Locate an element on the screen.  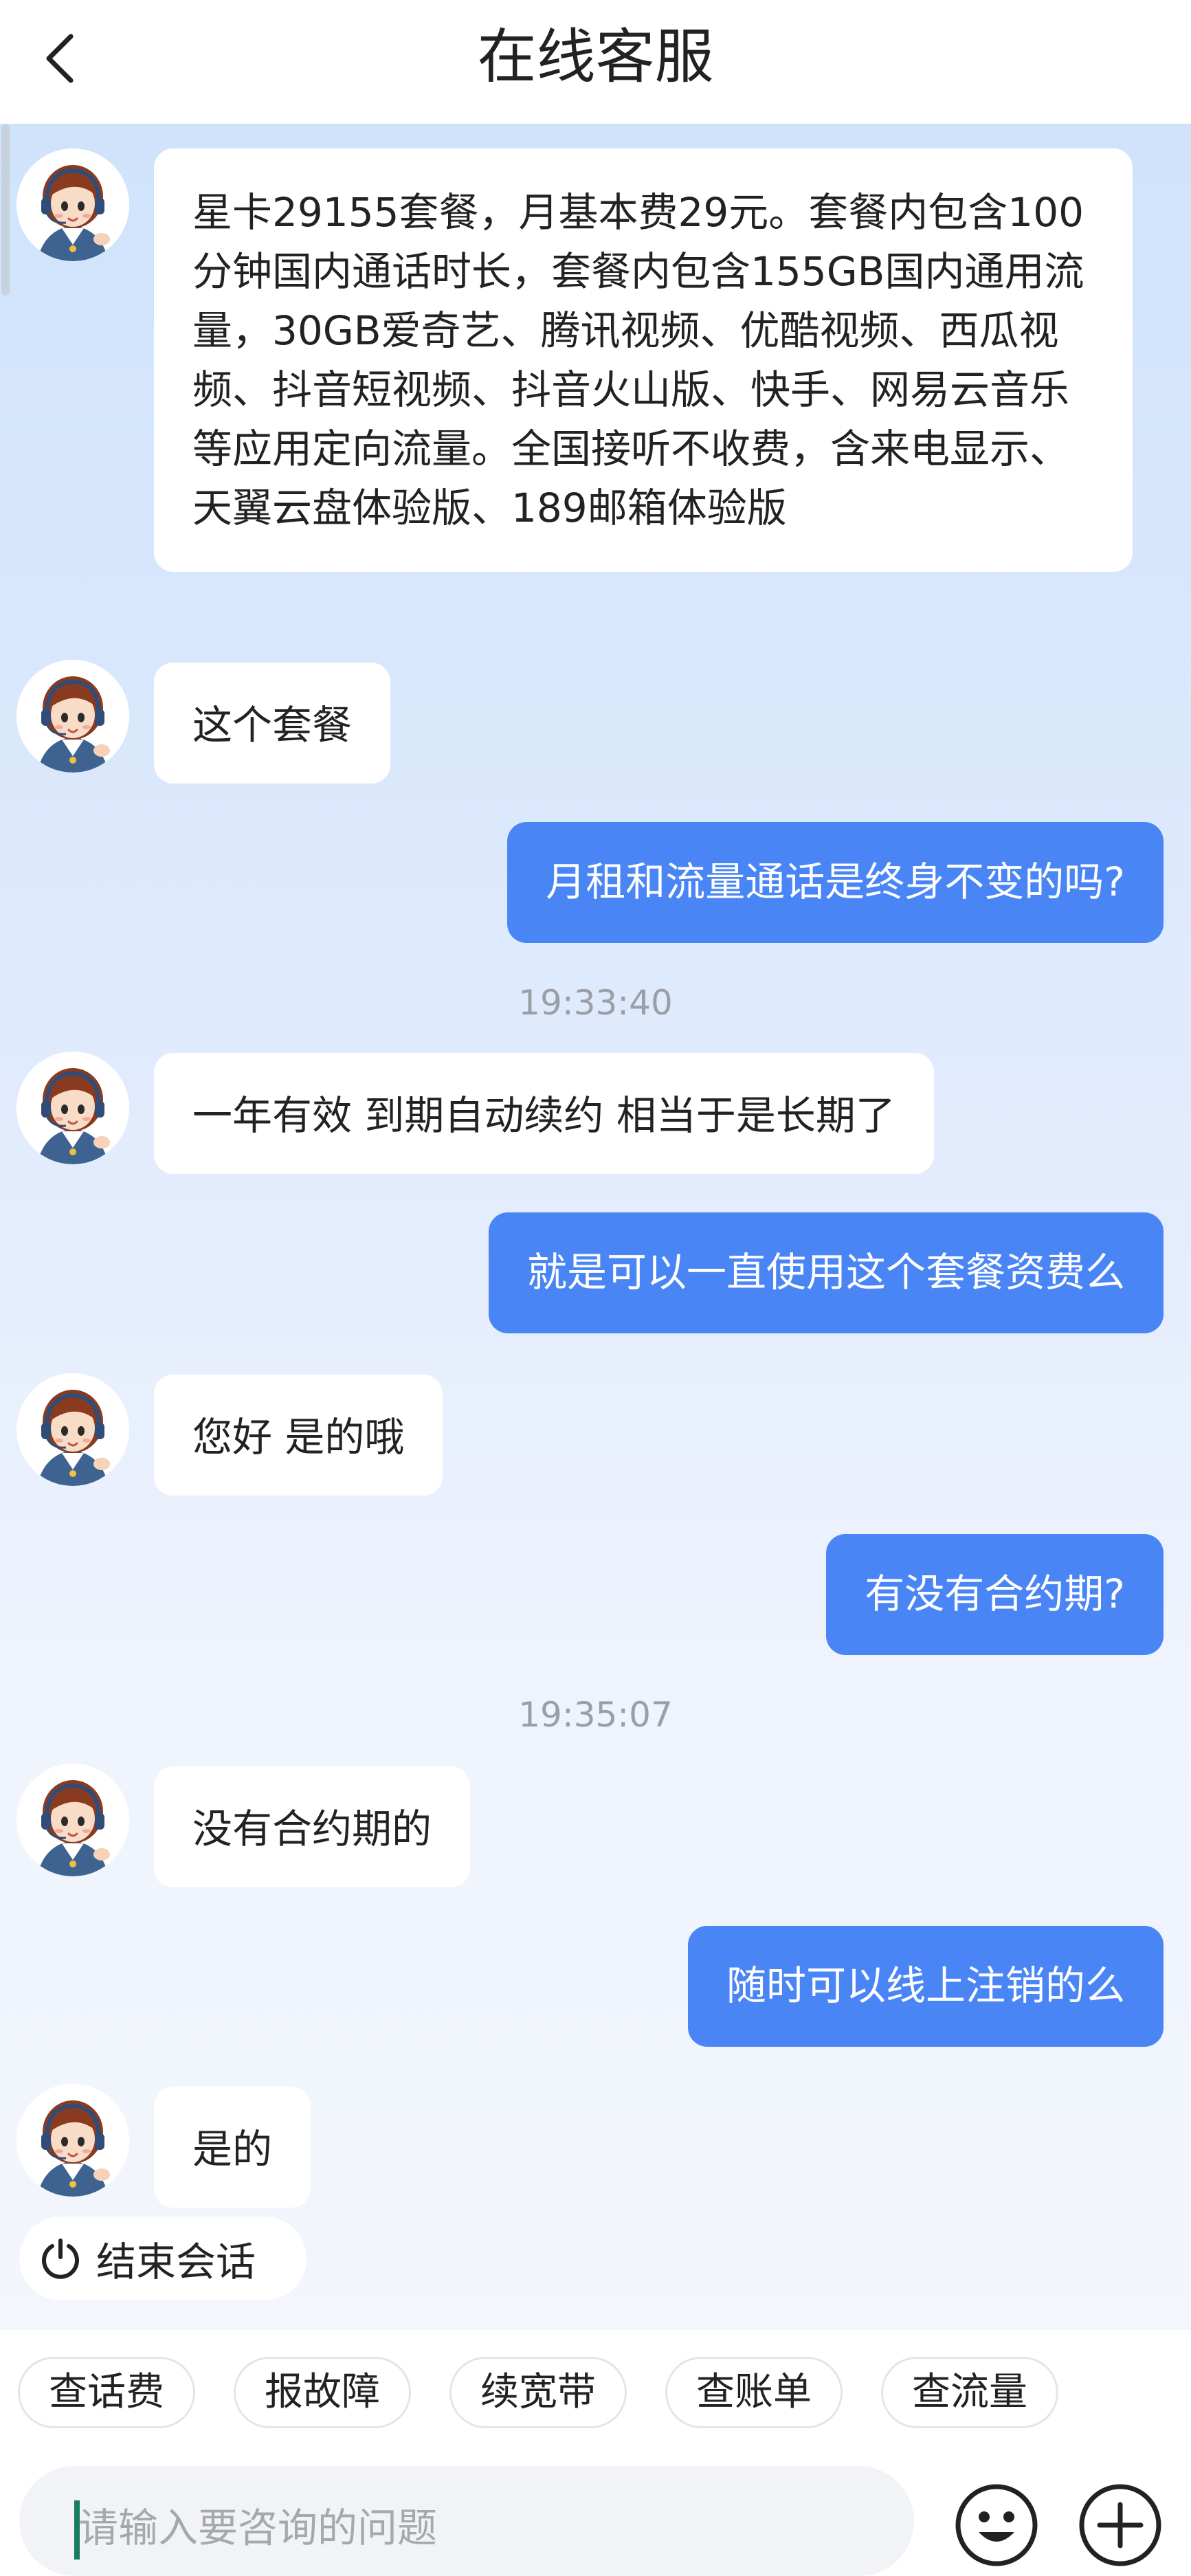
message-input-wrapper is located at coordinates (466, 2521).